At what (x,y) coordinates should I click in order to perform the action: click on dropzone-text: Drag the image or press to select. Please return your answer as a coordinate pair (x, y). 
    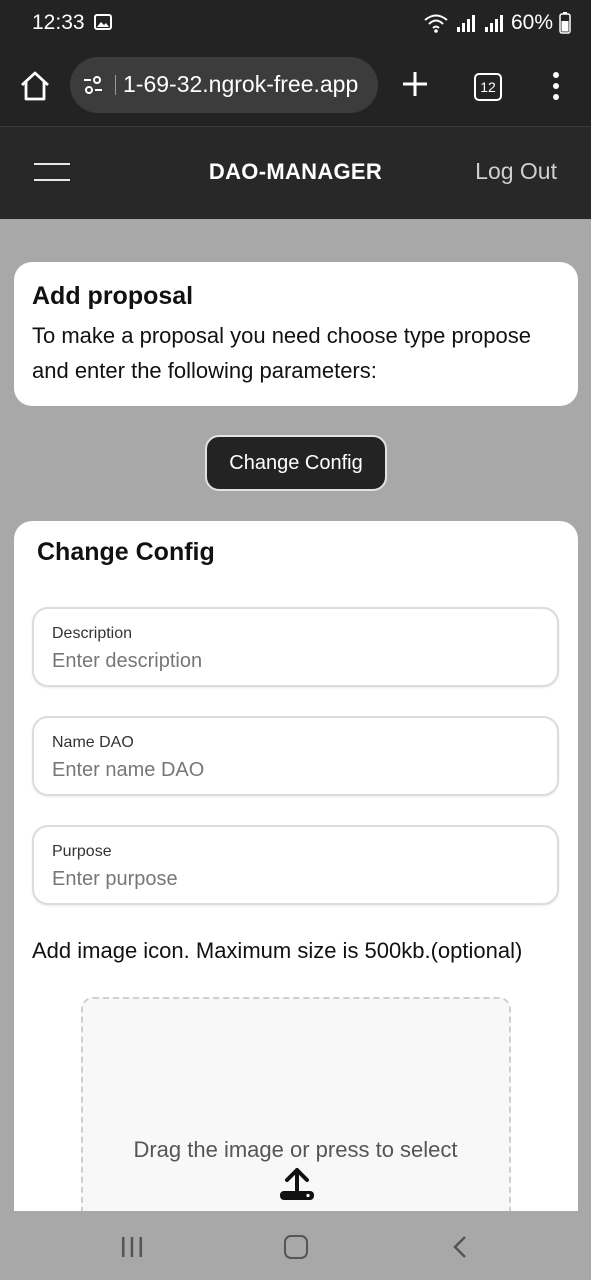
    Looking at the image, I should click on (295, 1149).